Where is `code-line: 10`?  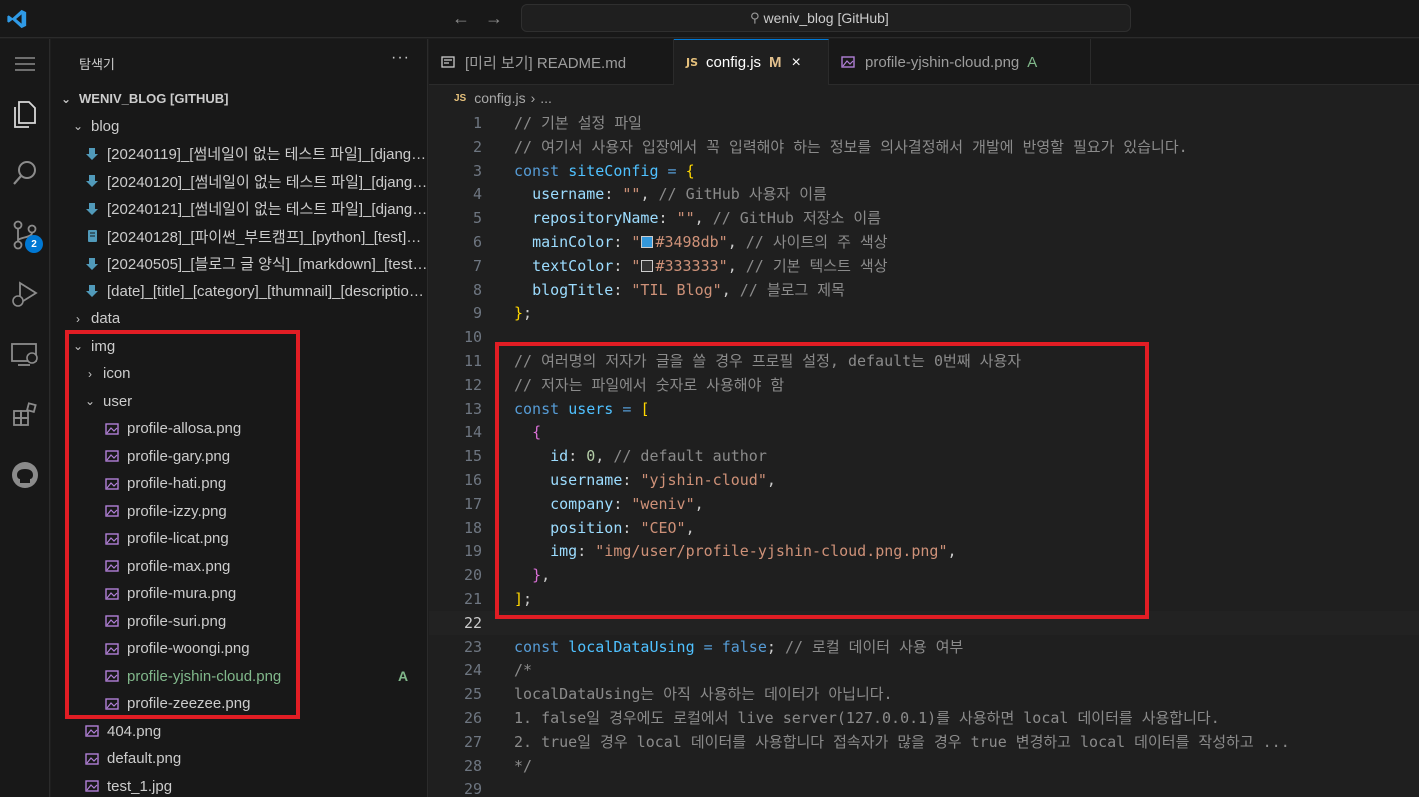
code-line: 10 is located at coordinates (924, 337).